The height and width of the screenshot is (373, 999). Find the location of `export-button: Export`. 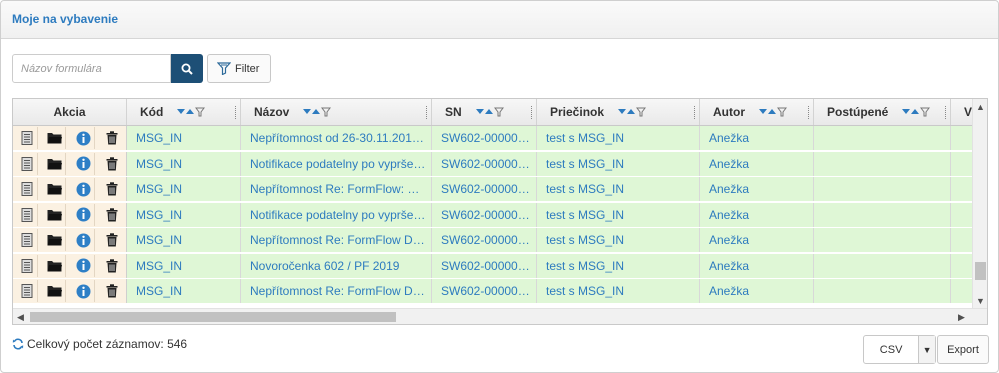

export-button: Export is located at coordinates (963, 349).